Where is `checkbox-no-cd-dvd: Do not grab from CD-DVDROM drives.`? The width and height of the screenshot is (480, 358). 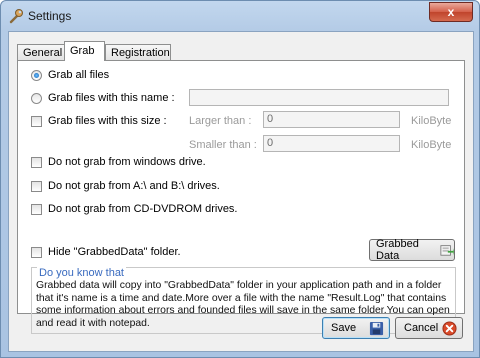
checkbox-no-cd-dvd: Do not grab from CD-DVDROM drives. is located at coordinates (134, 209).